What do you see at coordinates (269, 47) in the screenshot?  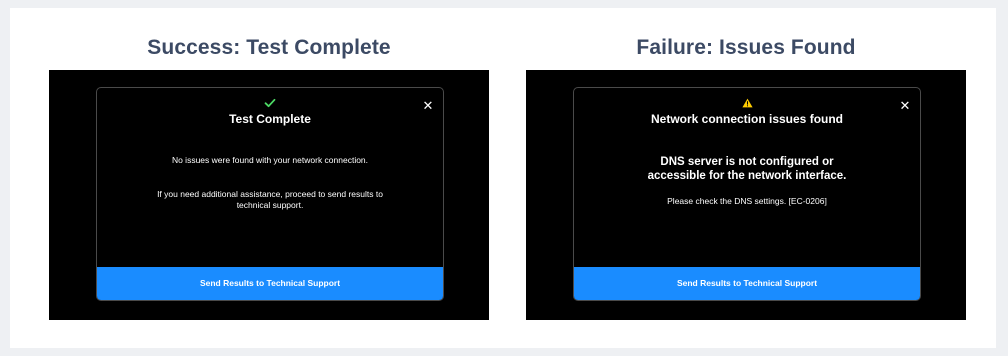 I see `success-heading: Success: Test Complete` at bounding box center [269, 47].